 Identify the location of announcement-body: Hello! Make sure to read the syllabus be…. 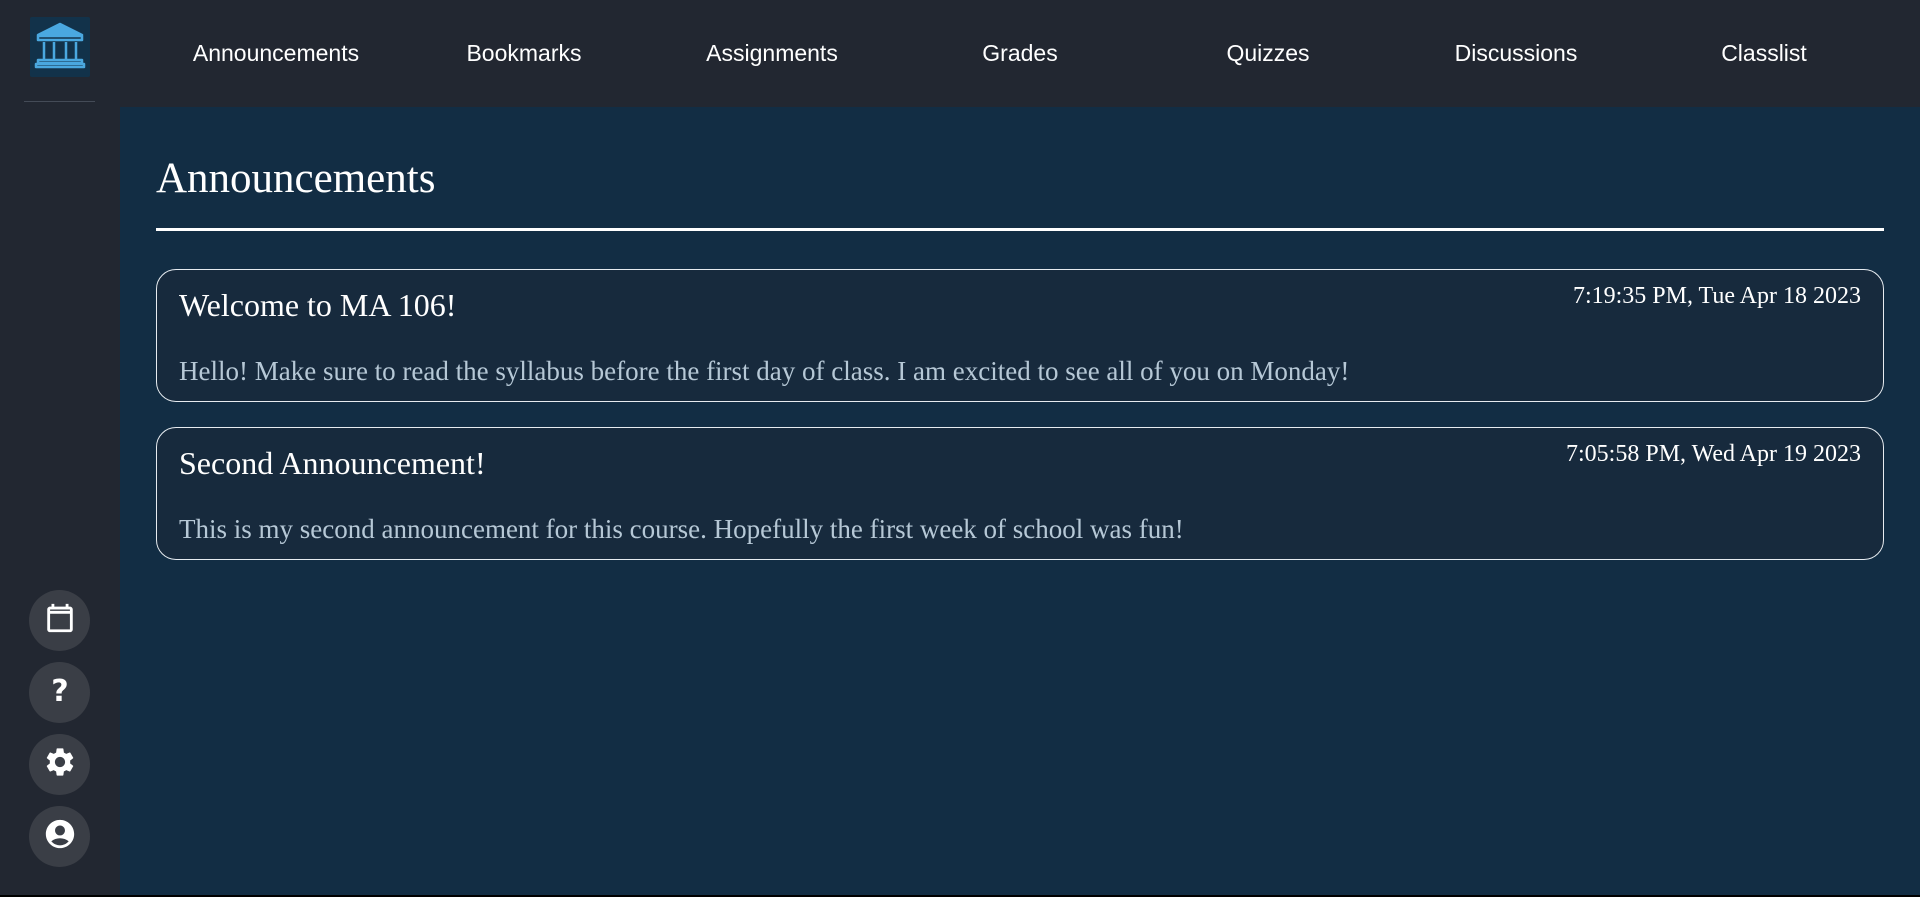
(764, 371).